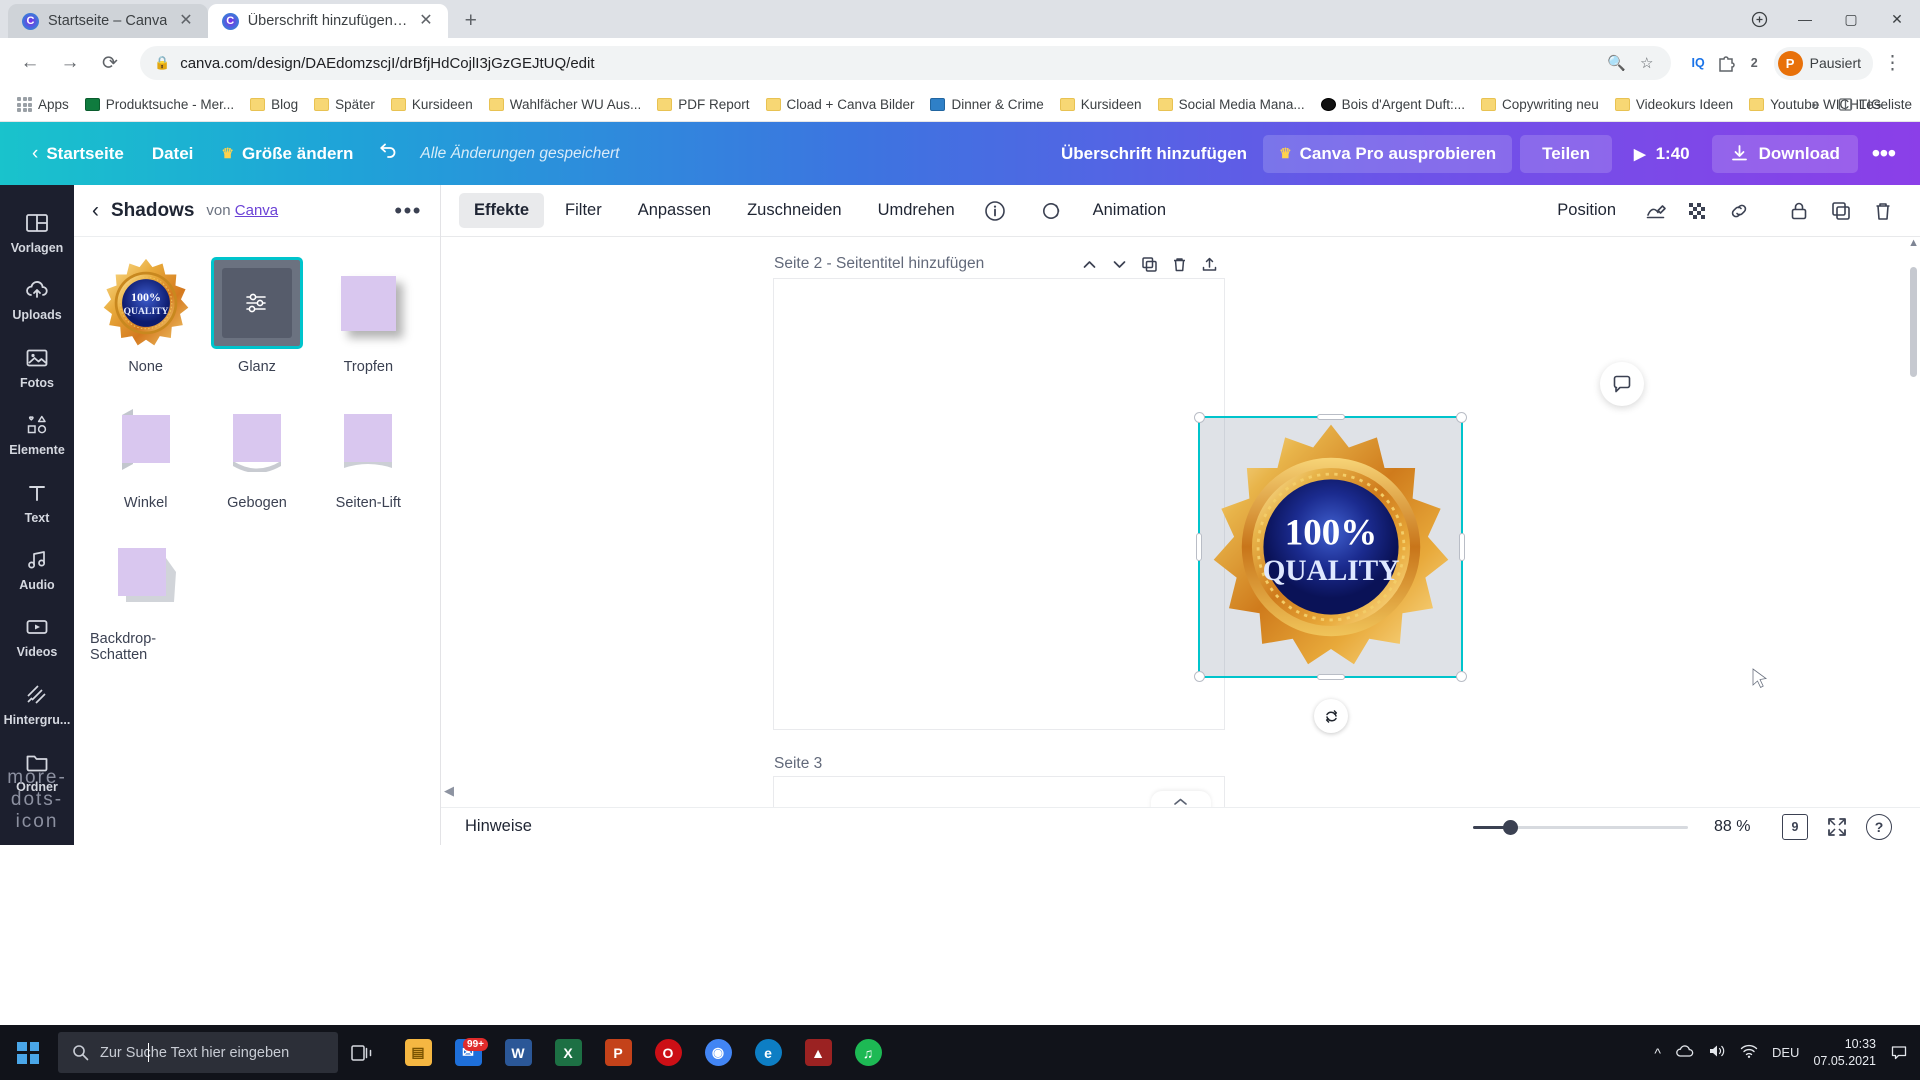  I want to click on task-view-button, so click(362, 1052).